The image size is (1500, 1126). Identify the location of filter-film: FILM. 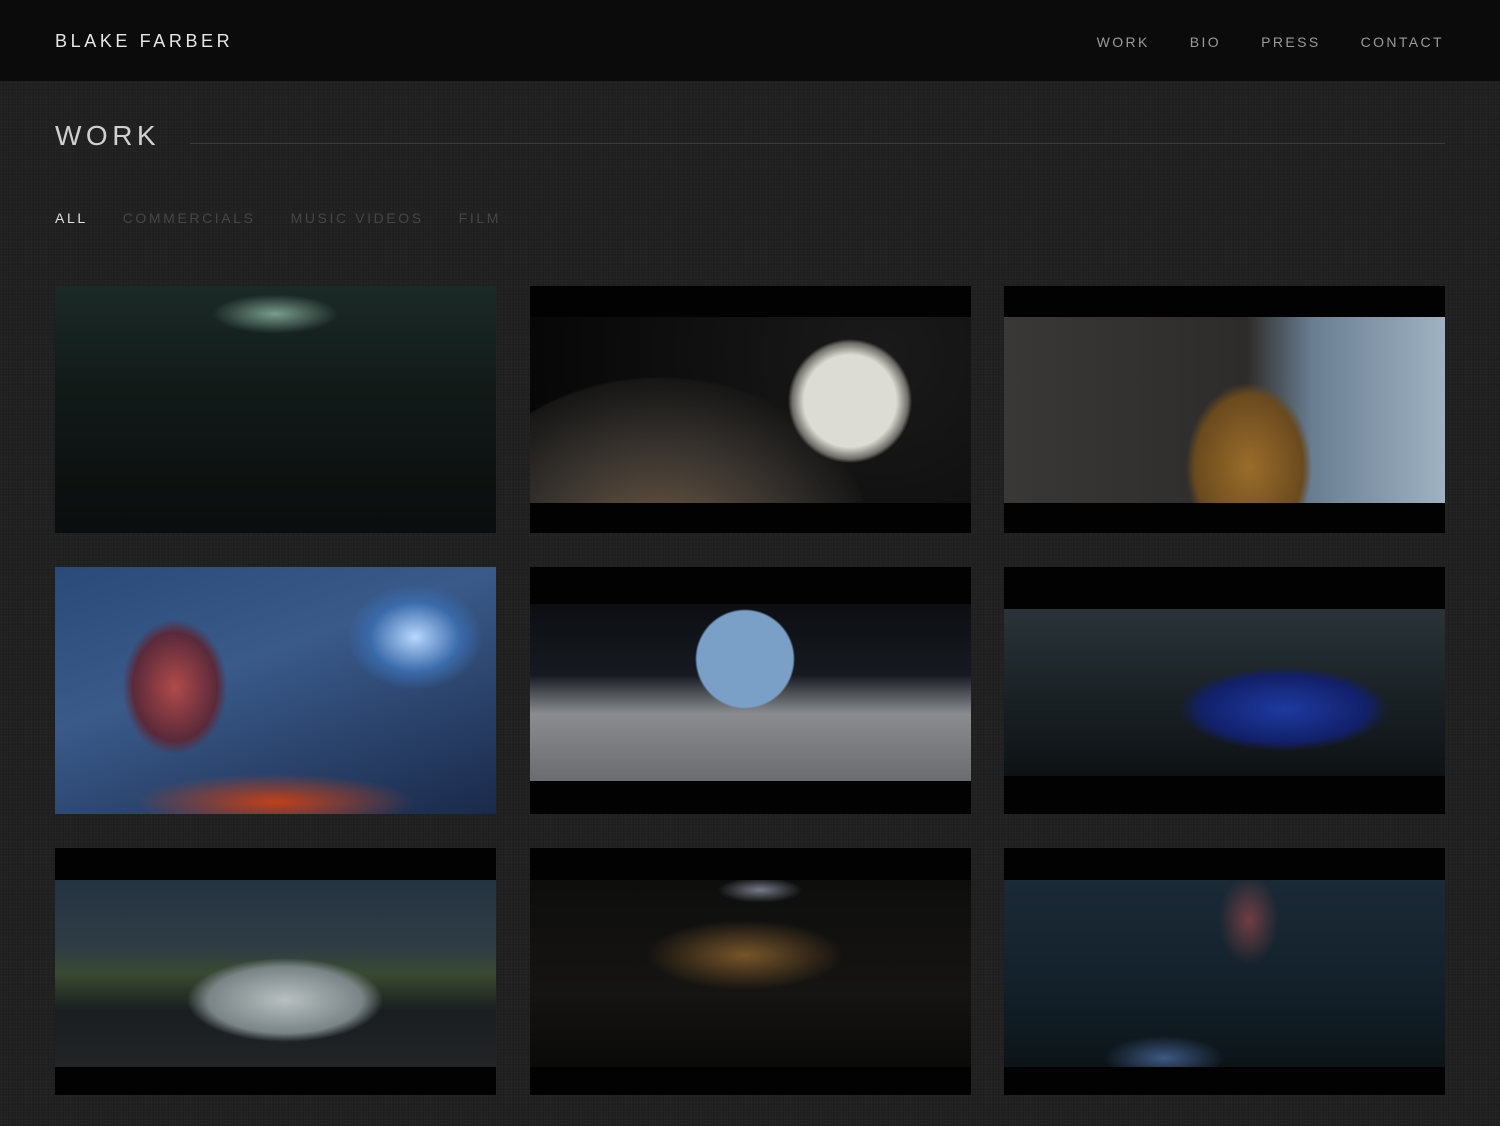
(480, 218).